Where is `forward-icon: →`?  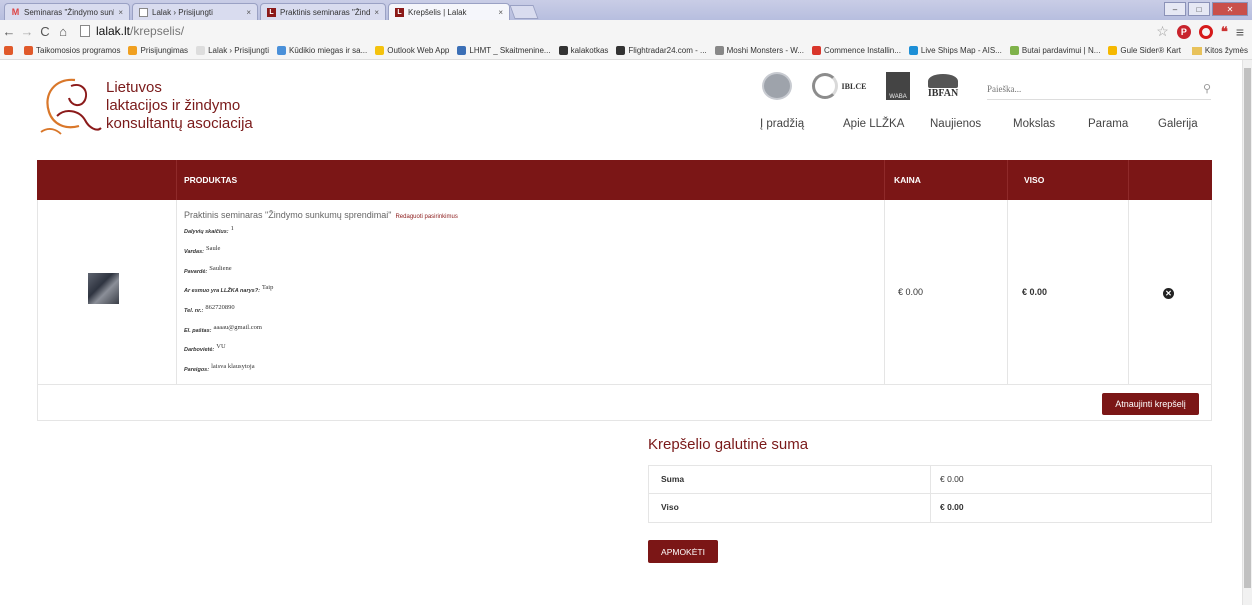 forward-icon: → is located at coordinates (27, 31).